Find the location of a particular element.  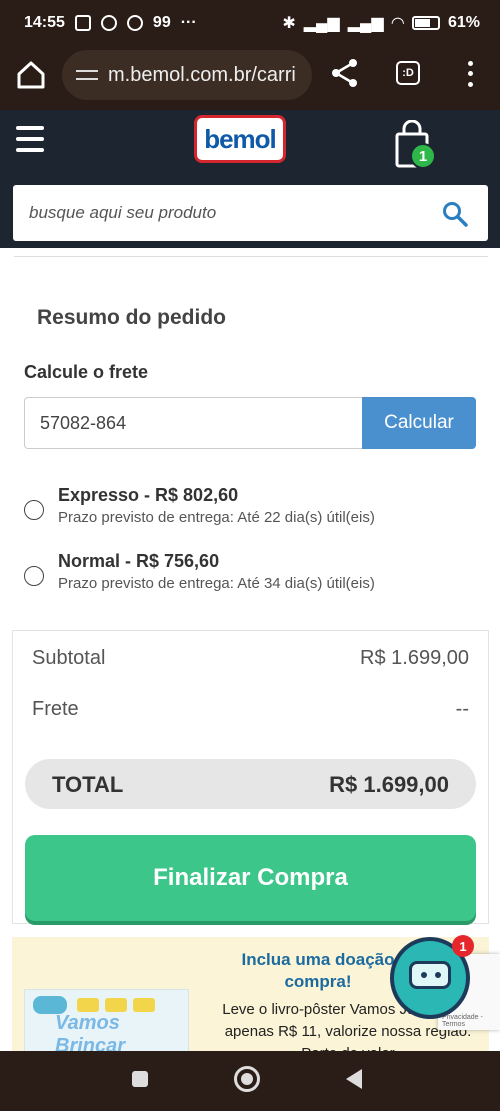

battery-level: 61% is located at coordinates (463, 22).